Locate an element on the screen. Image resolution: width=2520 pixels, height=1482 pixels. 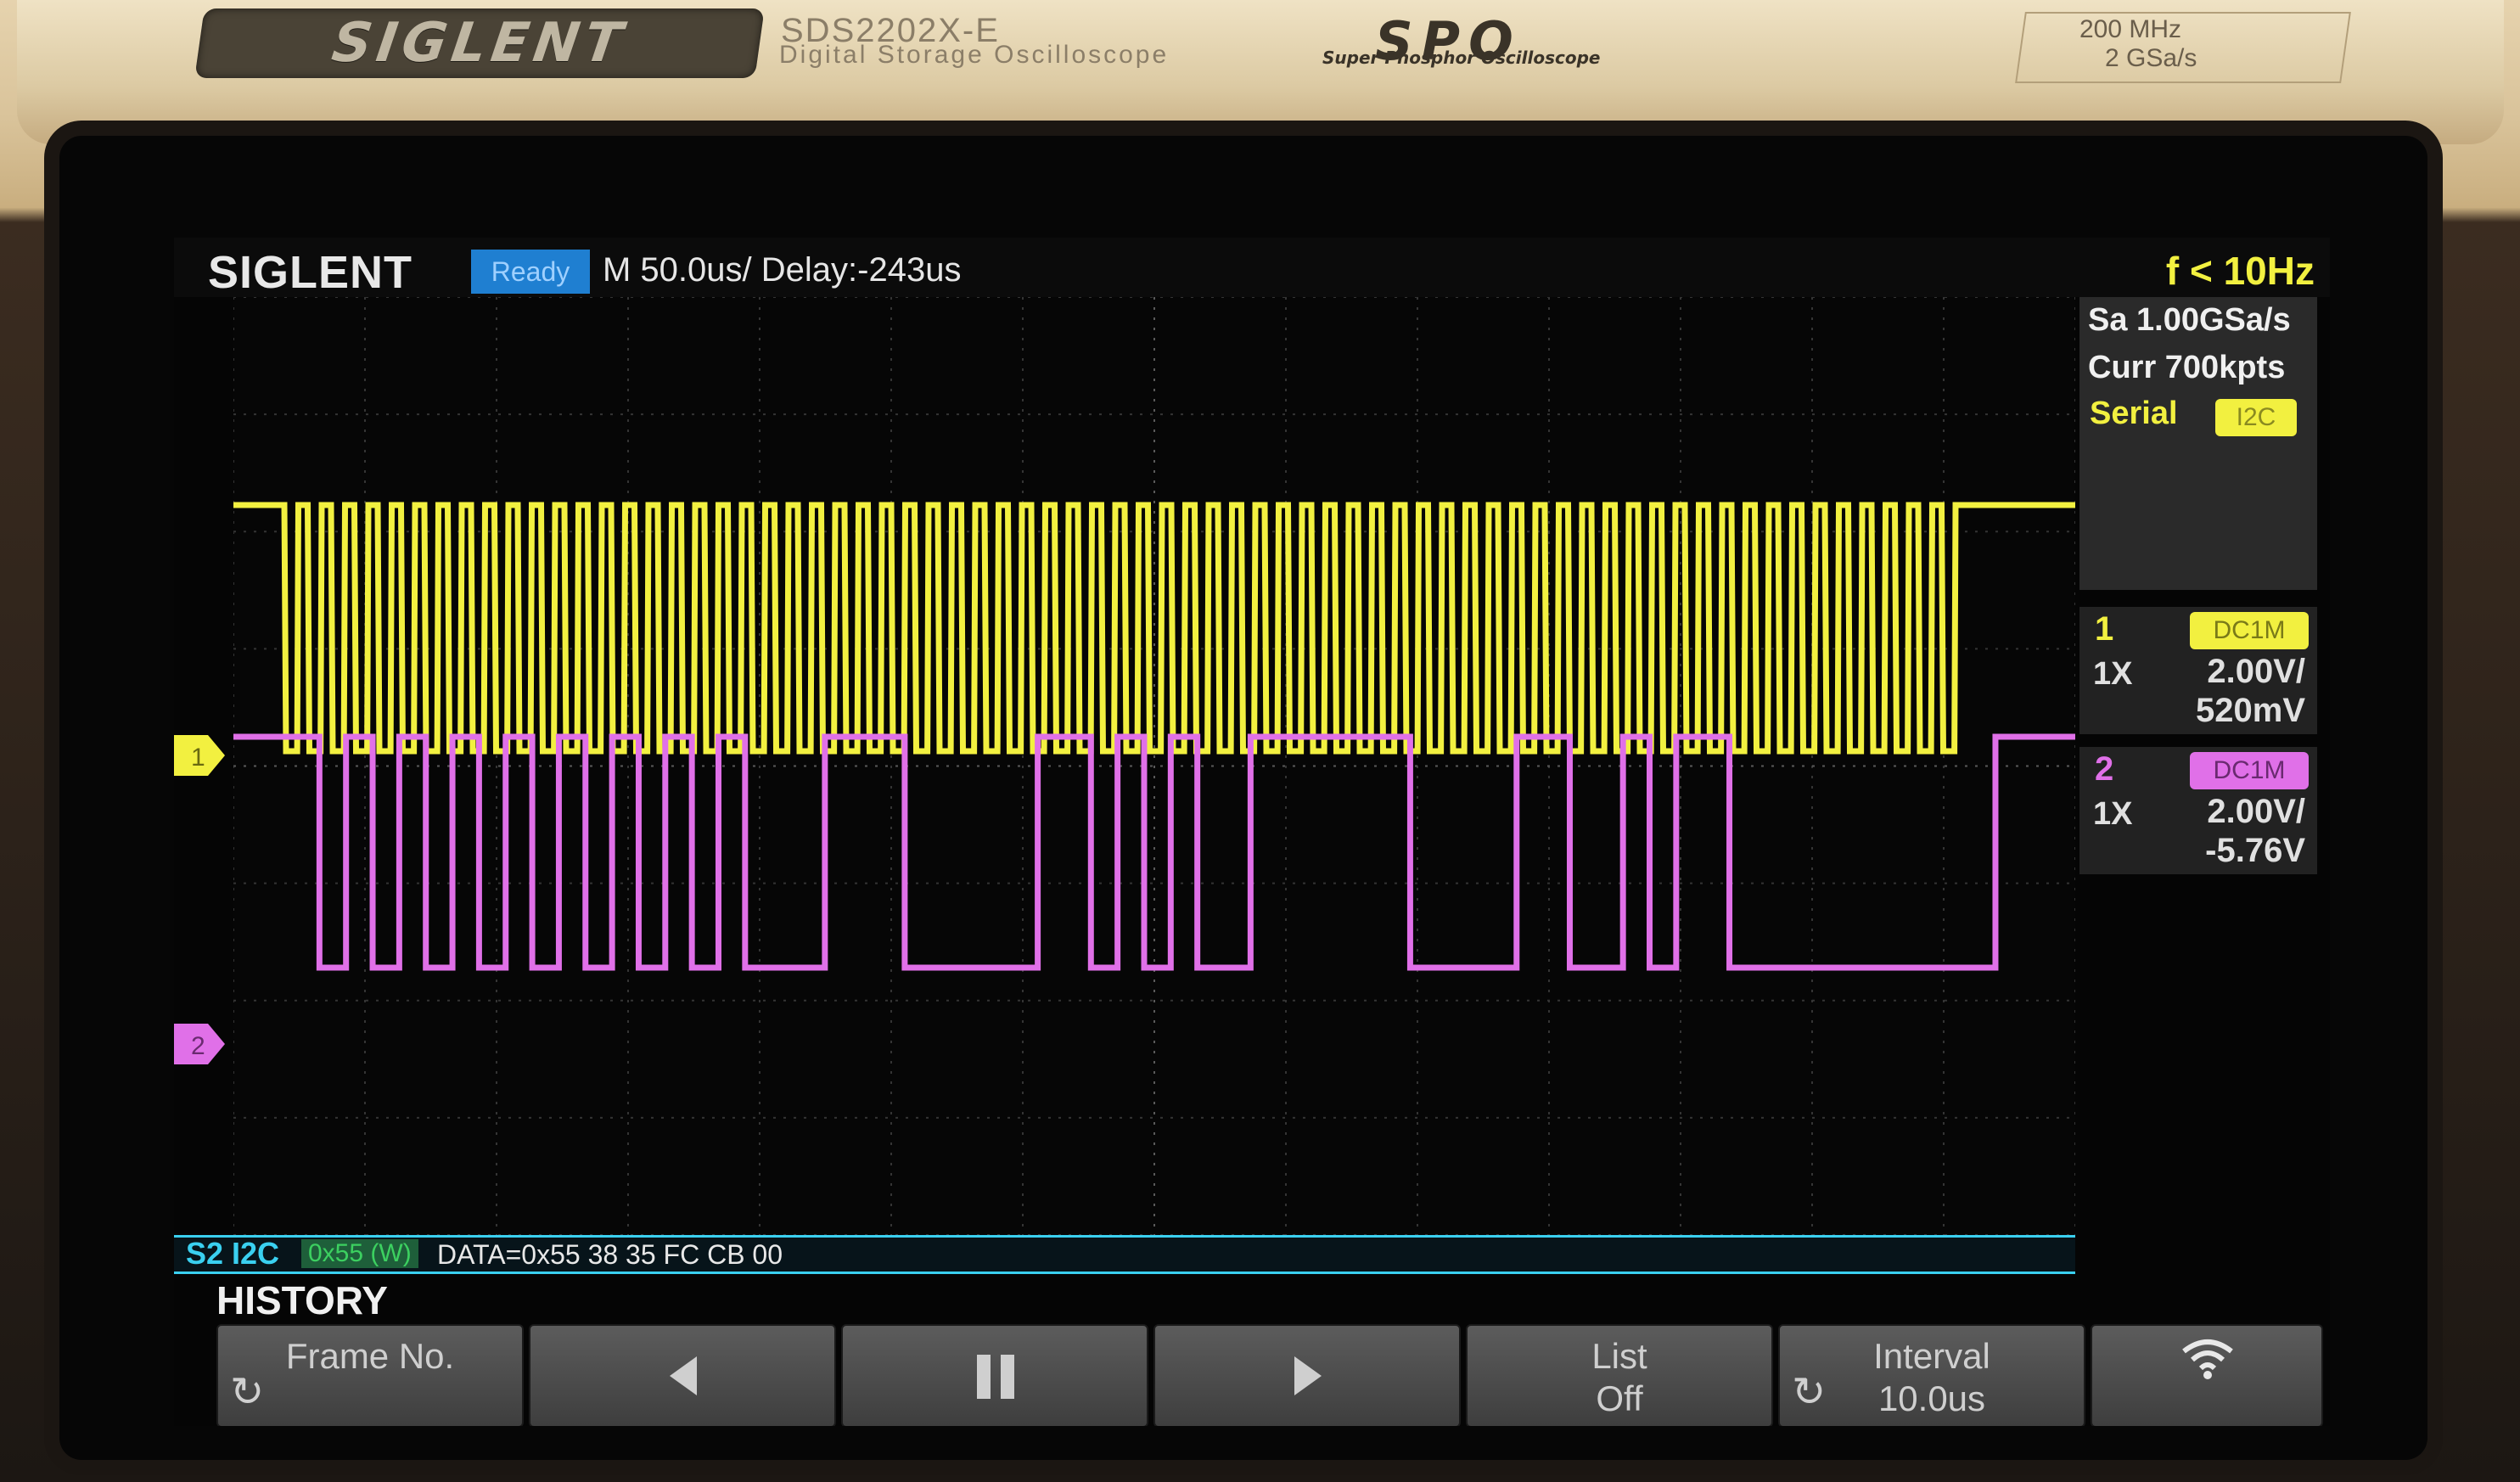
timebase-readout: M 50.0us/ Delay:-243us is located at coordinates (782, 270).